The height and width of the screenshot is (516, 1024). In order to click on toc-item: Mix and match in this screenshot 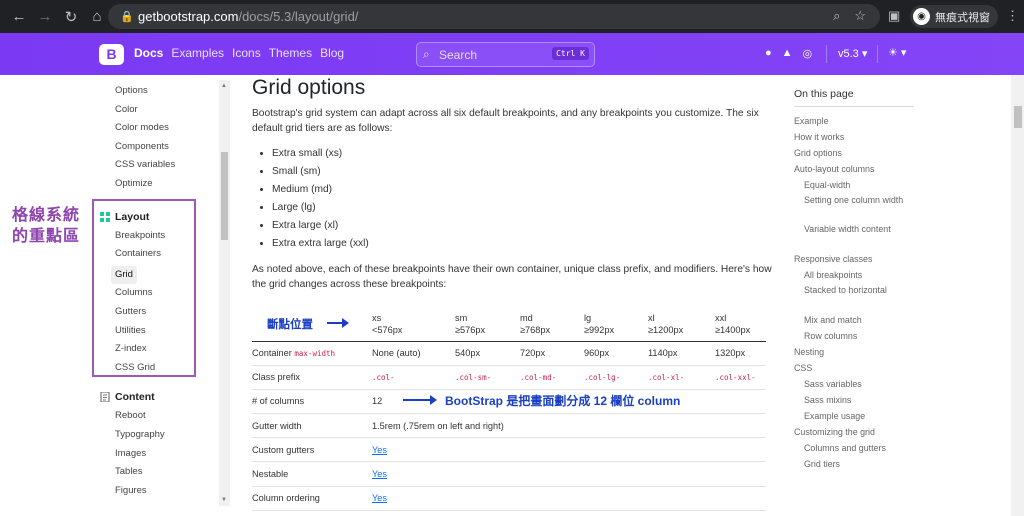, I will do `click(854, 320)`.